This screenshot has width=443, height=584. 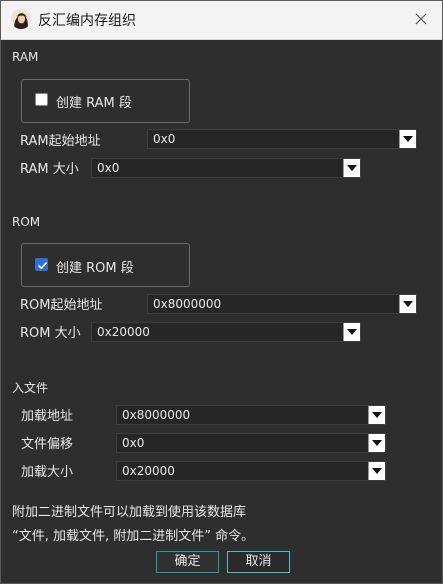 I want to click on ram-size-value: 0x0, so click(x=108, y=168).